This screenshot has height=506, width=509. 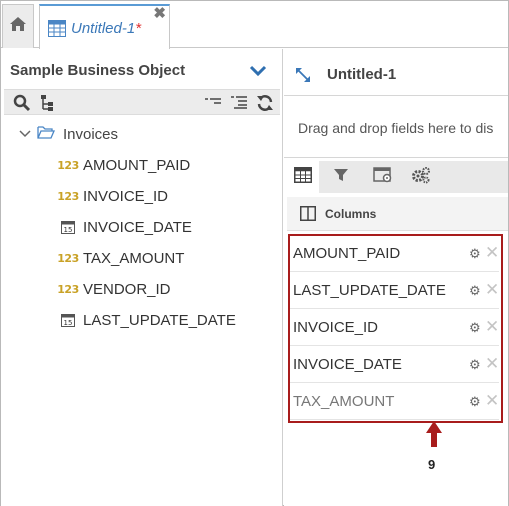 I want to click on column-row: INVOICE_ID ⚙ ✕, so click(x=394, y=327).